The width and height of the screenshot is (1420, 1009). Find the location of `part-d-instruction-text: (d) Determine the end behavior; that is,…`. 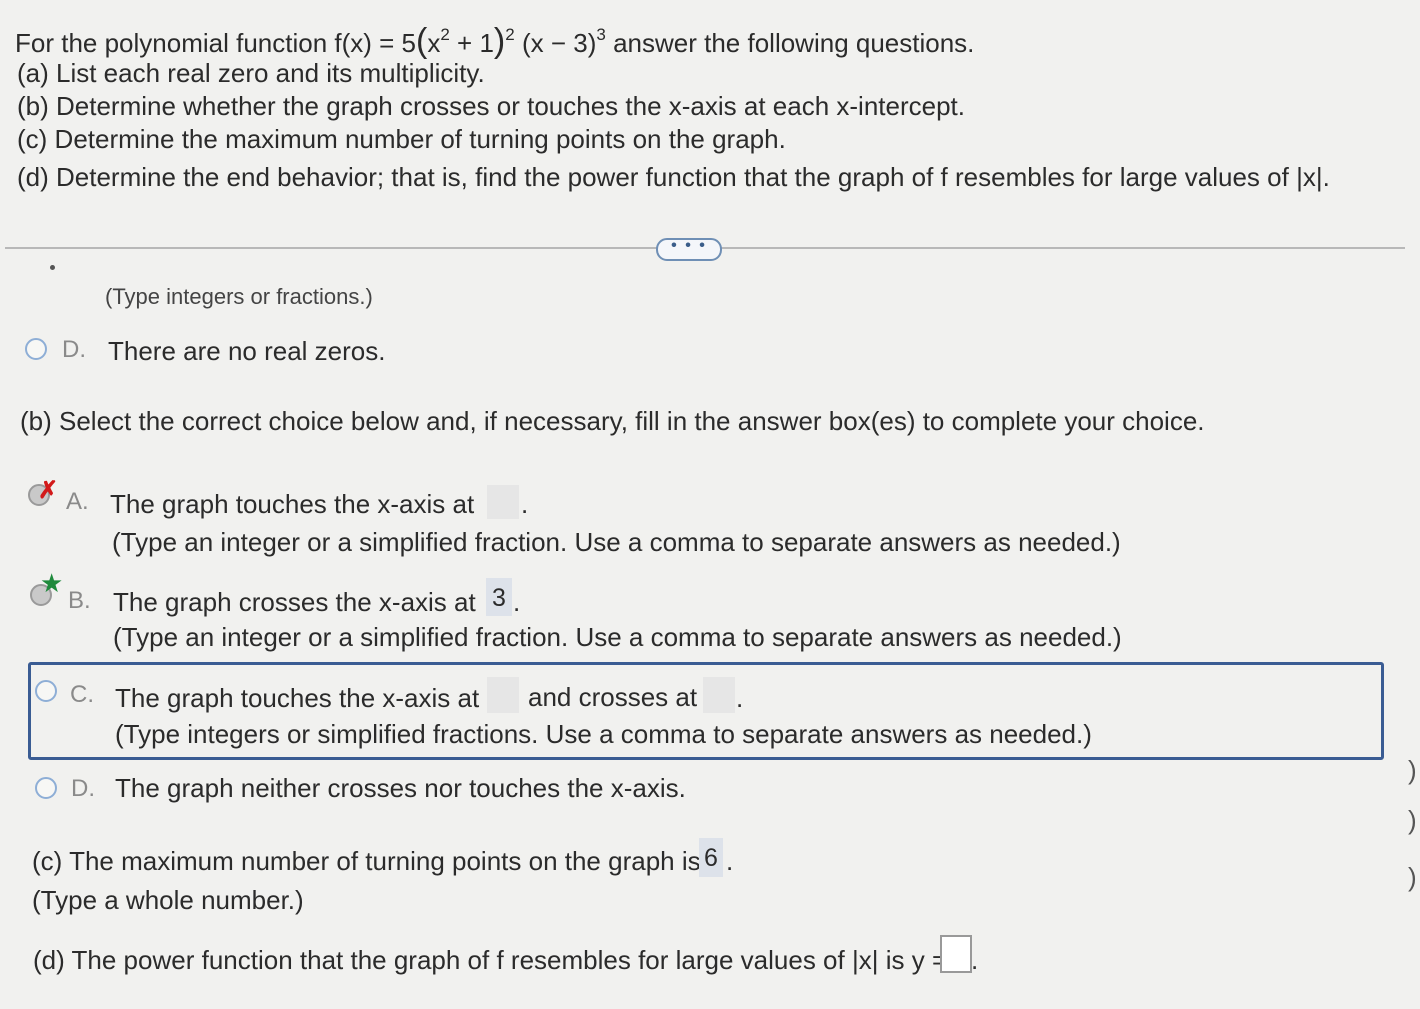

part-d-instruction-text: (d) Determine the end behavior; that is,… is located at coordinates (653, 177).